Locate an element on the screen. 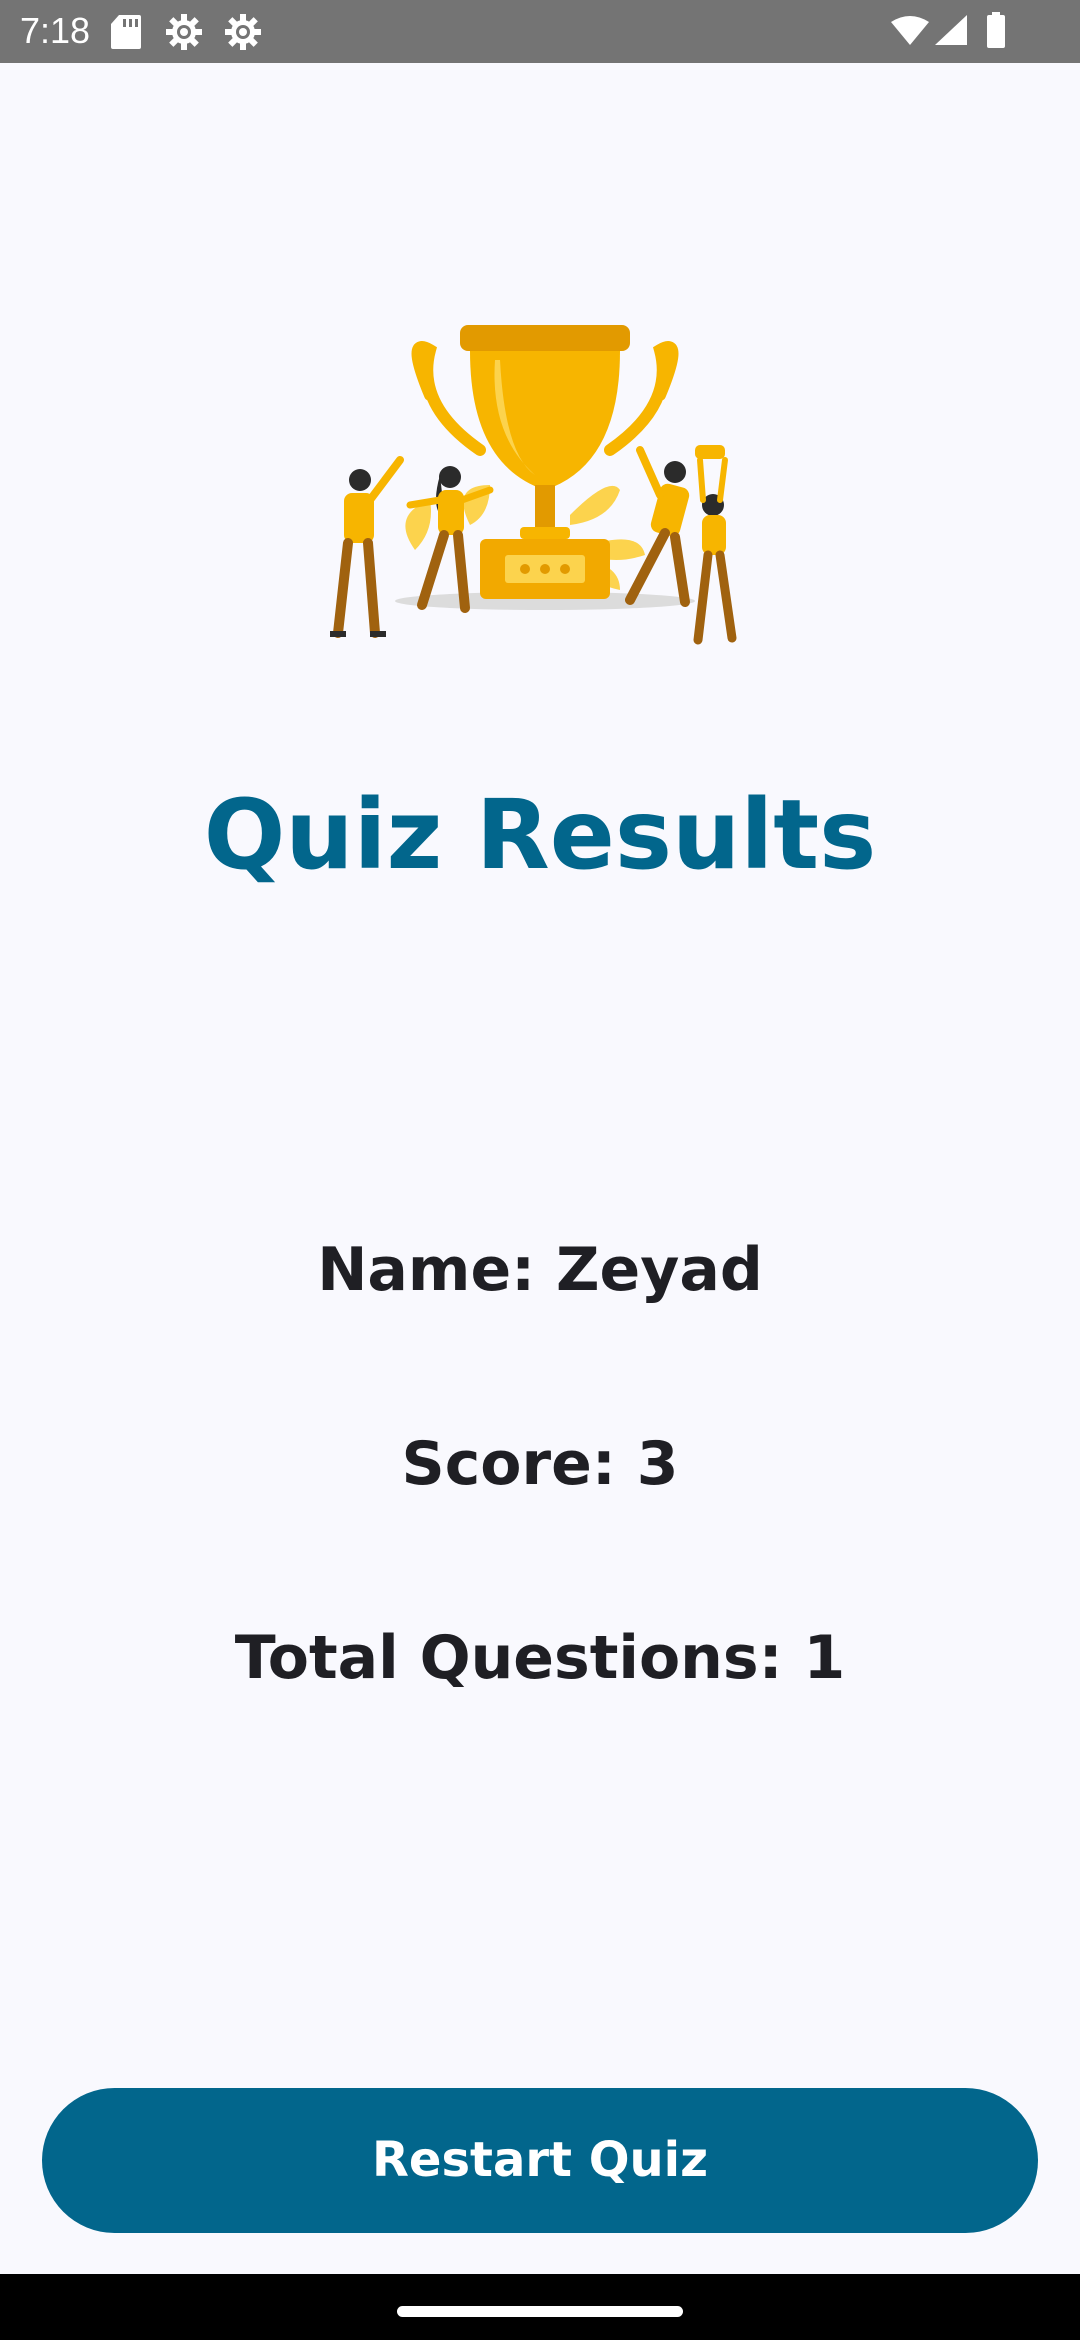  person-left is located at coordinates (367, 547).